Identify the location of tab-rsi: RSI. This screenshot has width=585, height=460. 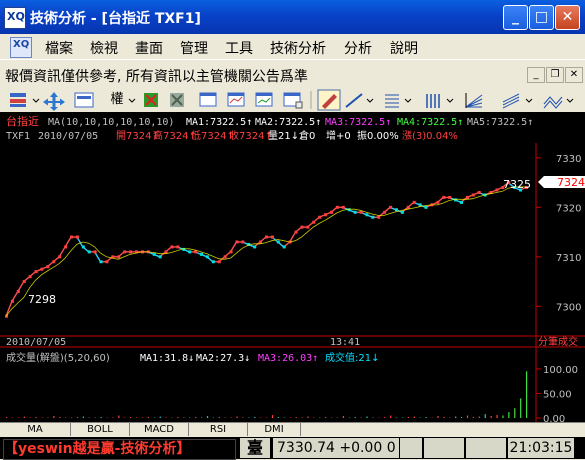
(218, 429).